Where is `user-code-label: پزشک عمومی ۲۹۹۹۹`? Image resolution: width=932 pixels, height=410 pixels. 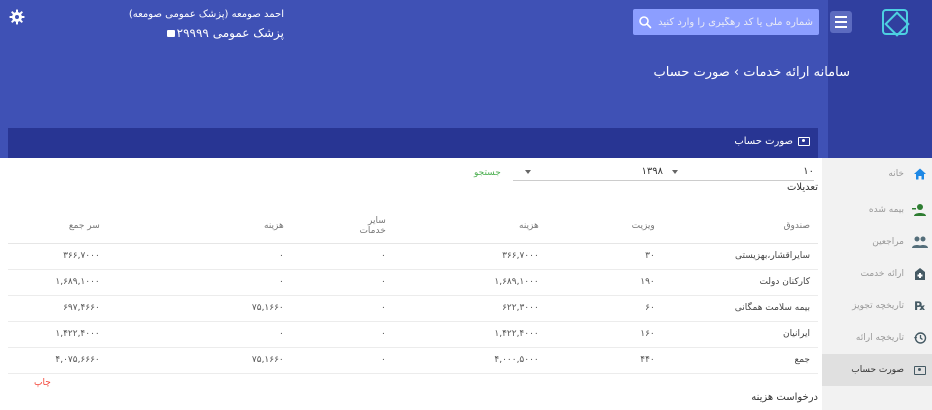 user-code-label: پزشک عمومی ۲۹۹۹۹ is located at coordinates (230, 33).